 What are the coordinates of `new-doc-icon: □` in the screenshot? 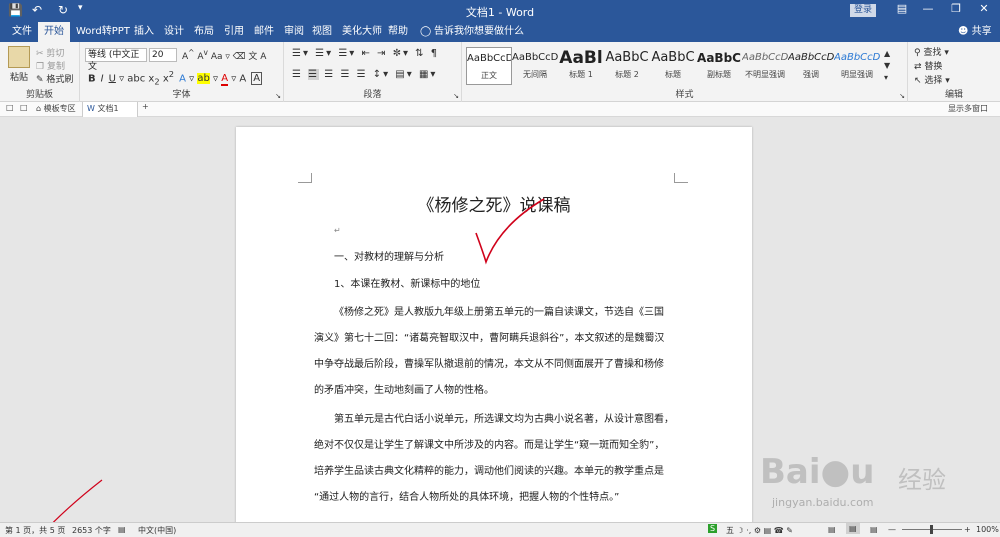 It's located at (10, 107).